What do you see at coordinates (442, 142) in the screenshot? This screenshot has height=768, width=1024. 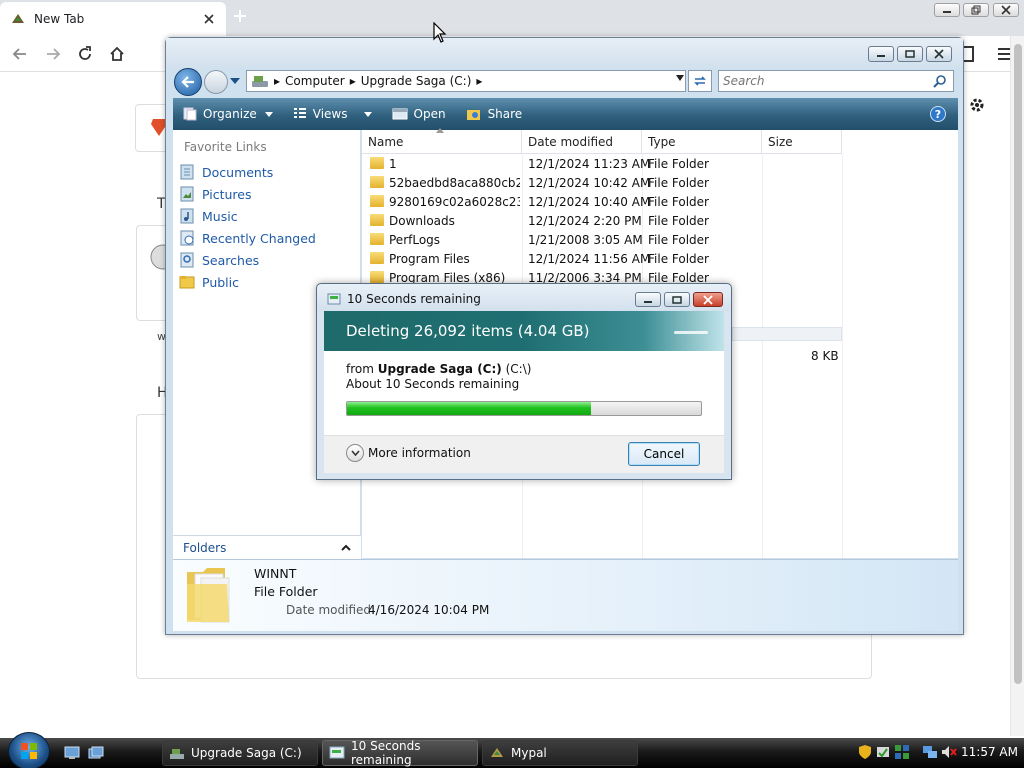 I see `column-header-name: Name` at bounding box center [442, 142].